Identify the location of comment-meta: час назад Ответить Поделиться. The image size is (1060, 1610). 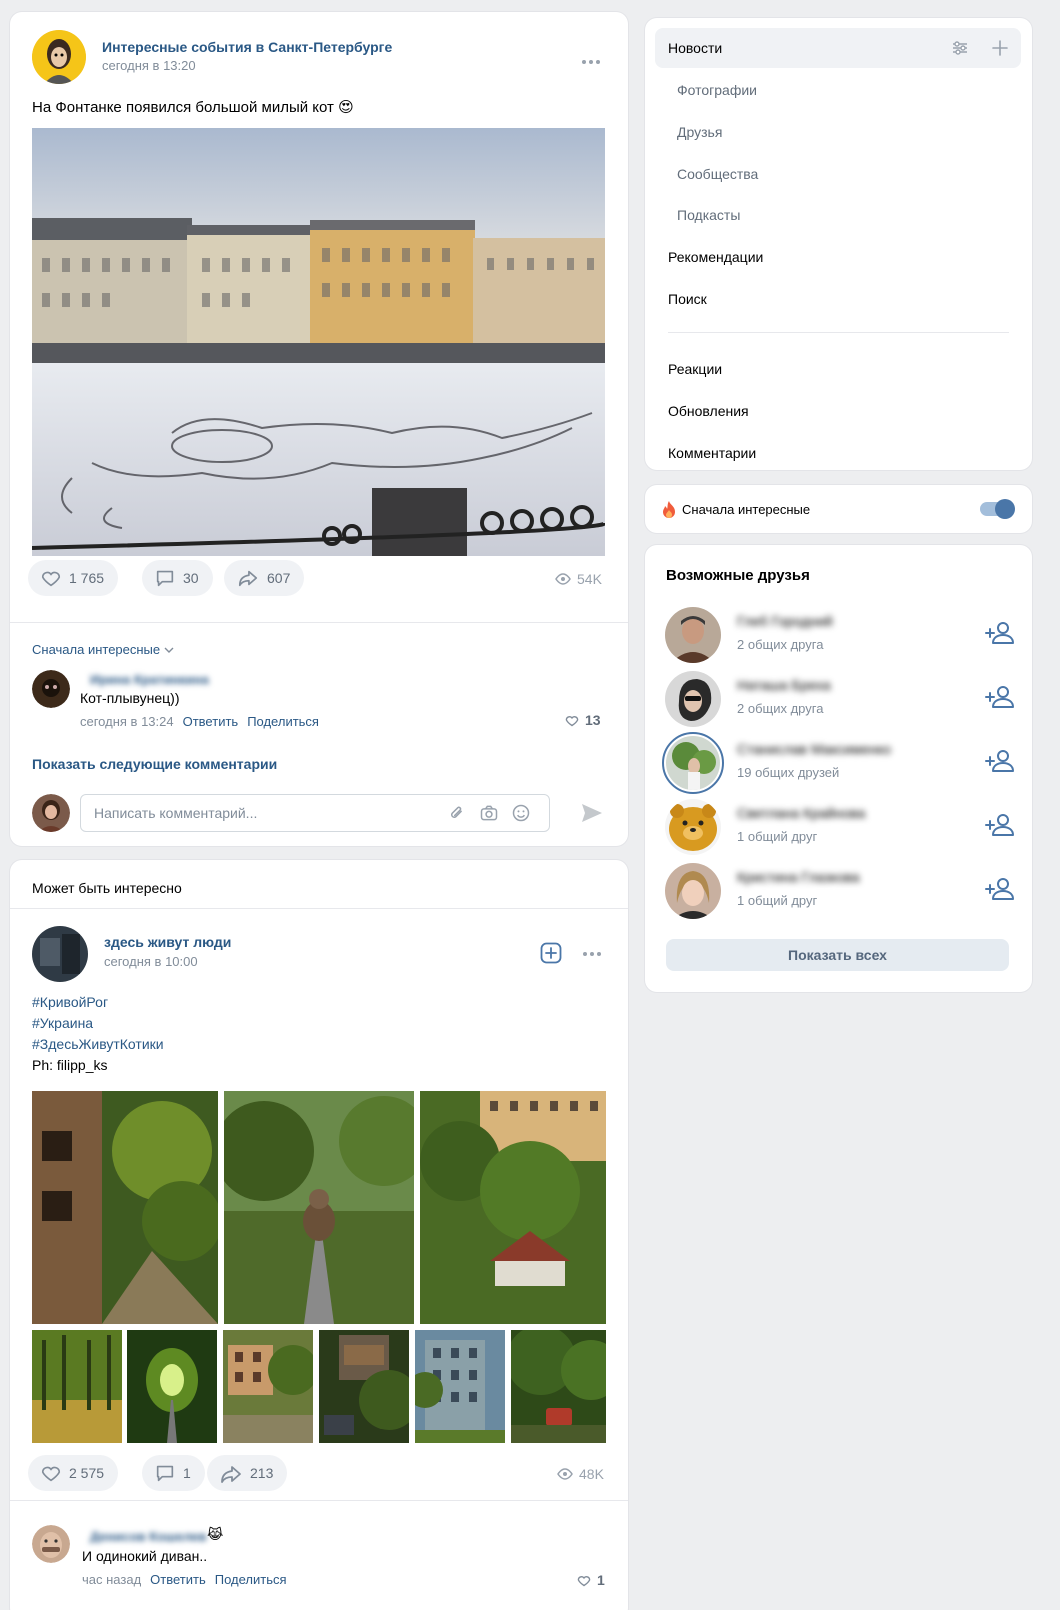
(184, 1579).